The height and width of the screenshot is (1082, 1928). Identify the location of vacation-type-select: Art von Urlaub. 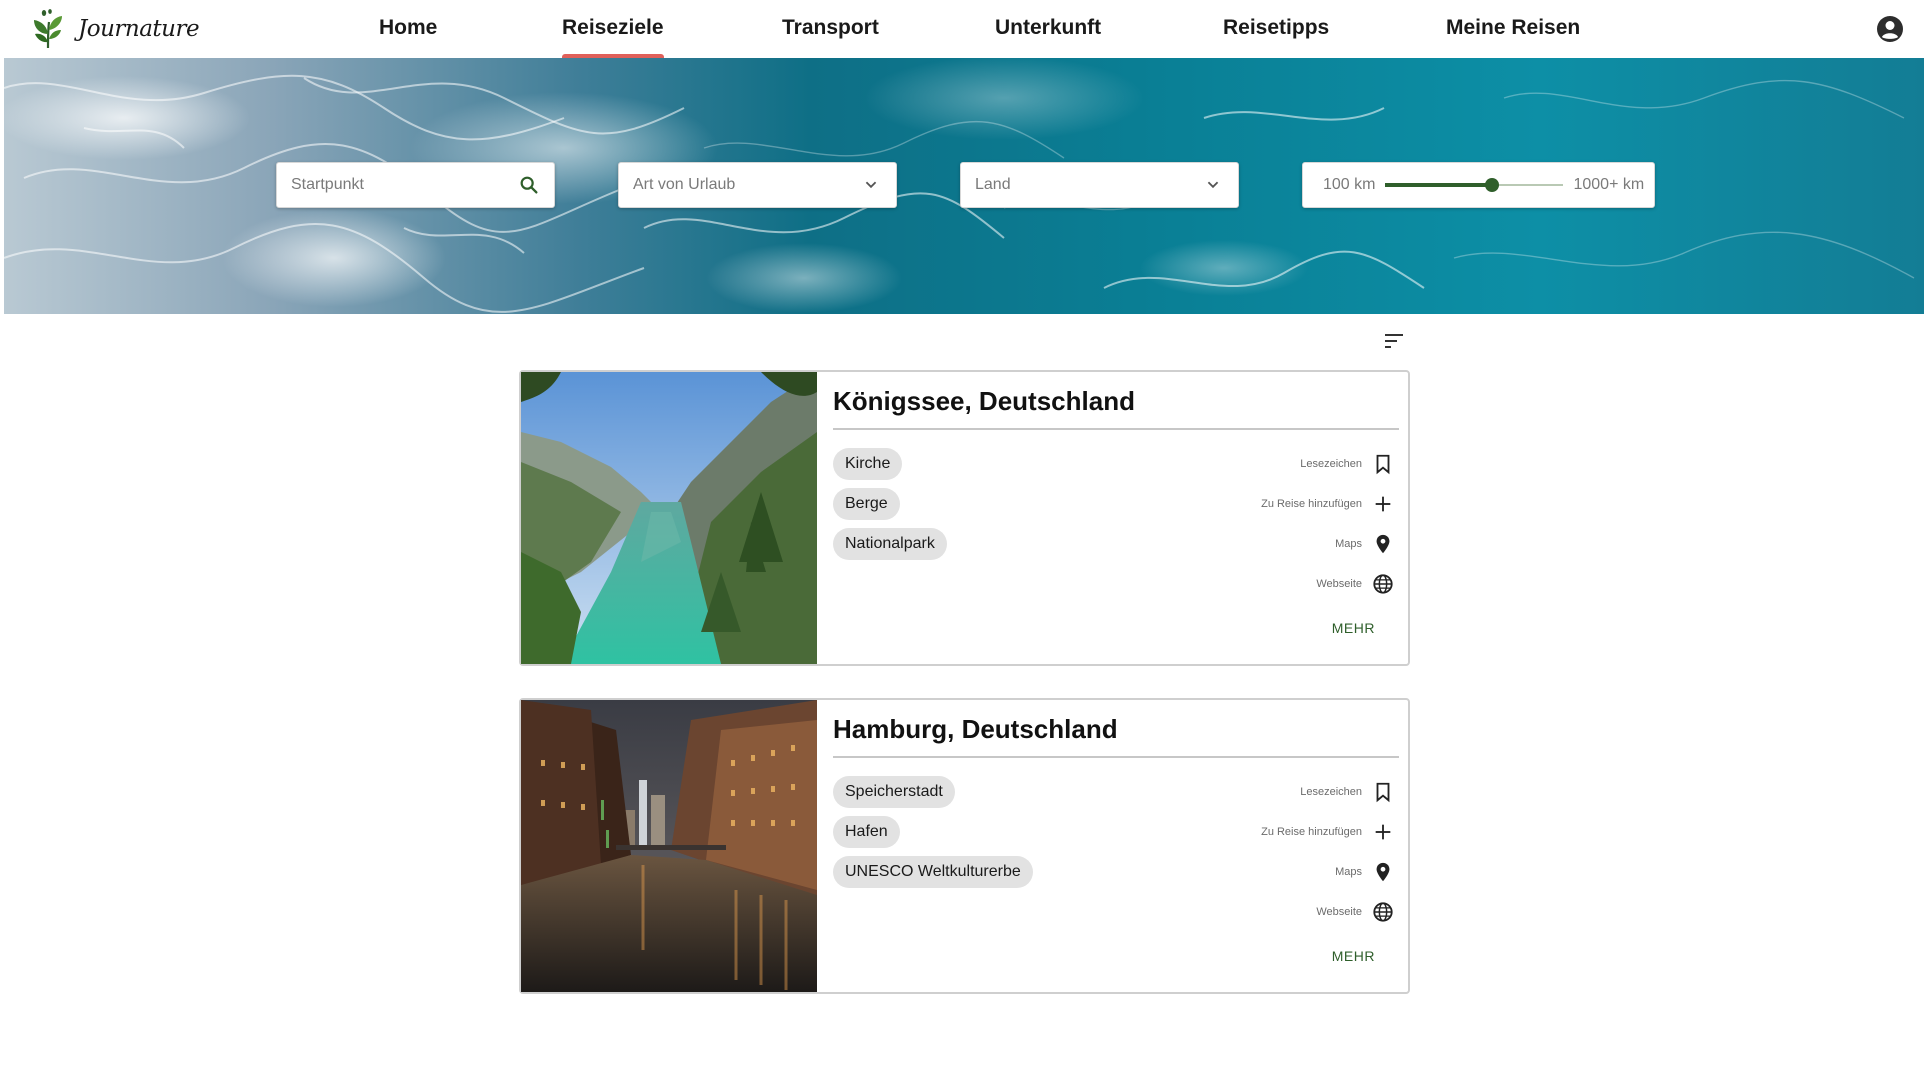
(757, 185).